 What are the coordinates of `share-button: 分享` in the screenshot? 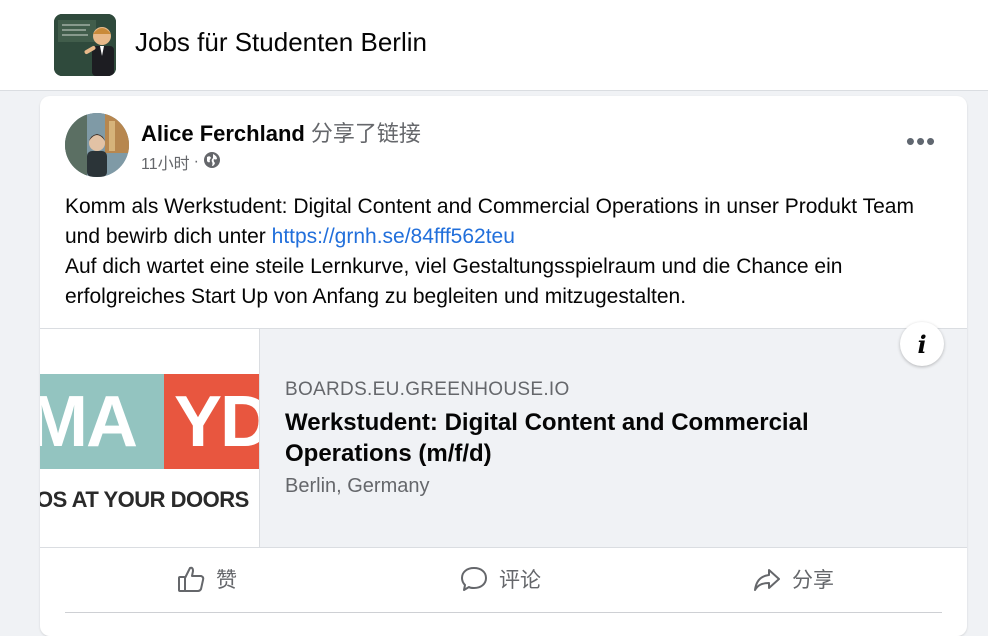 It's located at (793, 579).